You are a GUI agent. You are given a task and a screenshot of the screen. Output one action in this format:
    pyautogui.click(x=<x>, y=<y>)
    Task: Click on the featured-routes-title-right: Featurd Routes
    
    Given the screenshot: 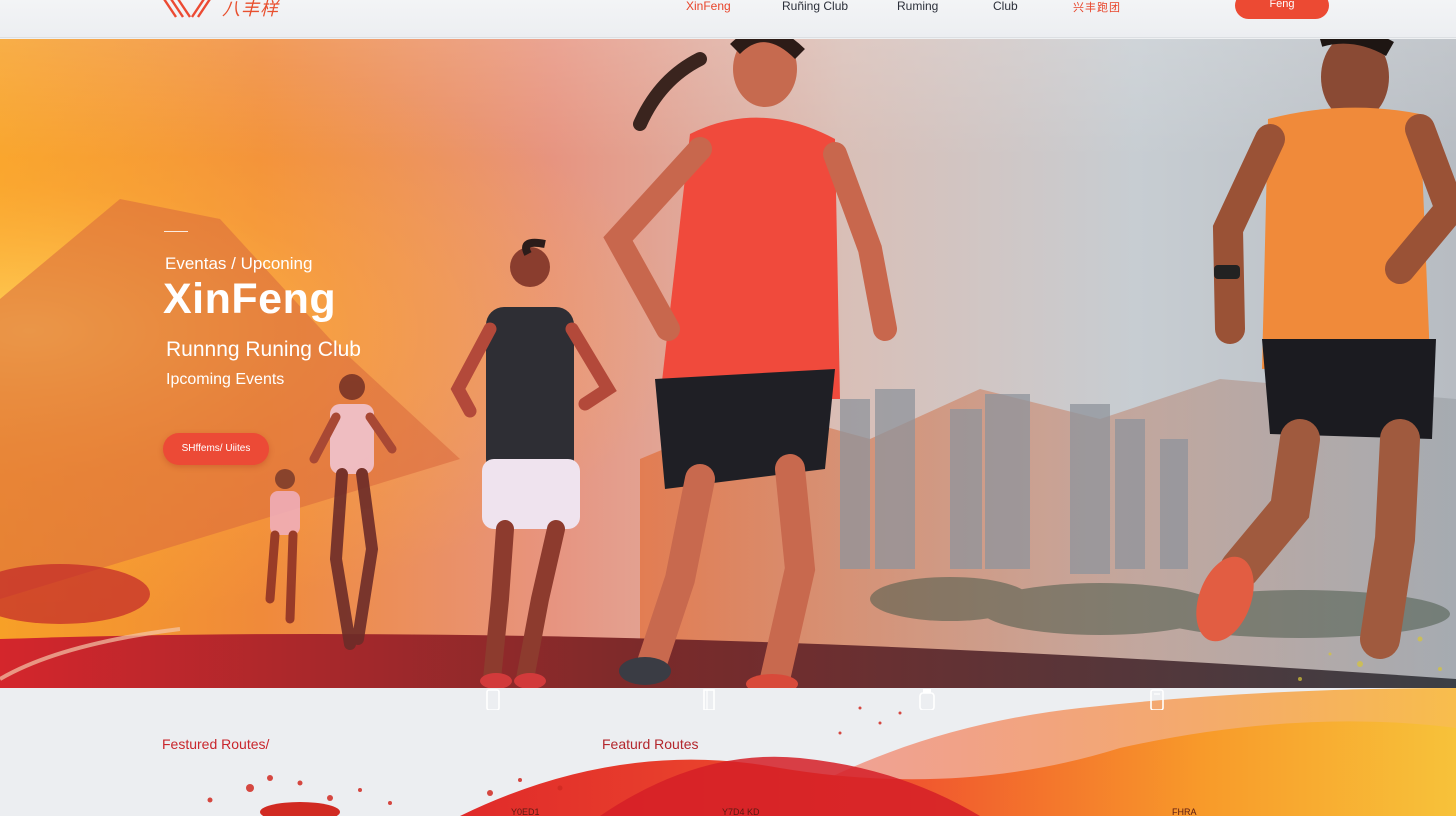 What is the action you would take?
    pyautogui.click(x=650, y=744)
    